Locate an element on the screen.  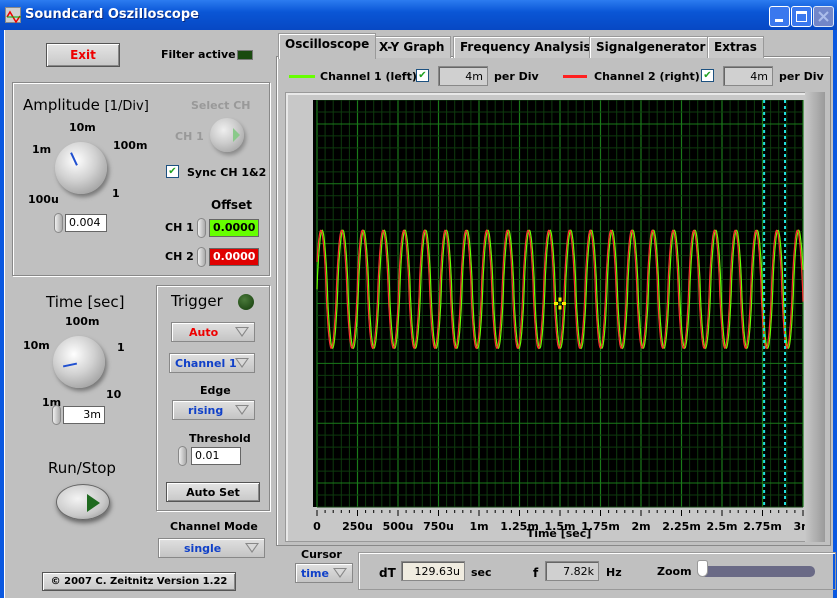
ch1-per-div-input: 4m is located at coordinates (463, 76).